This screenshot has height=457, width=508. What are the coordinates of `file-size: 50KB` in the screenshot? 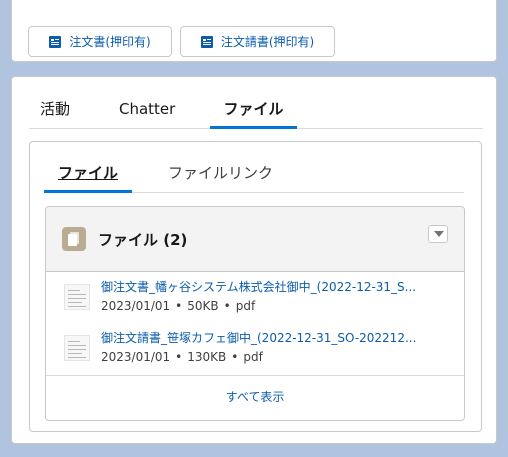 It's located at (203, 306).